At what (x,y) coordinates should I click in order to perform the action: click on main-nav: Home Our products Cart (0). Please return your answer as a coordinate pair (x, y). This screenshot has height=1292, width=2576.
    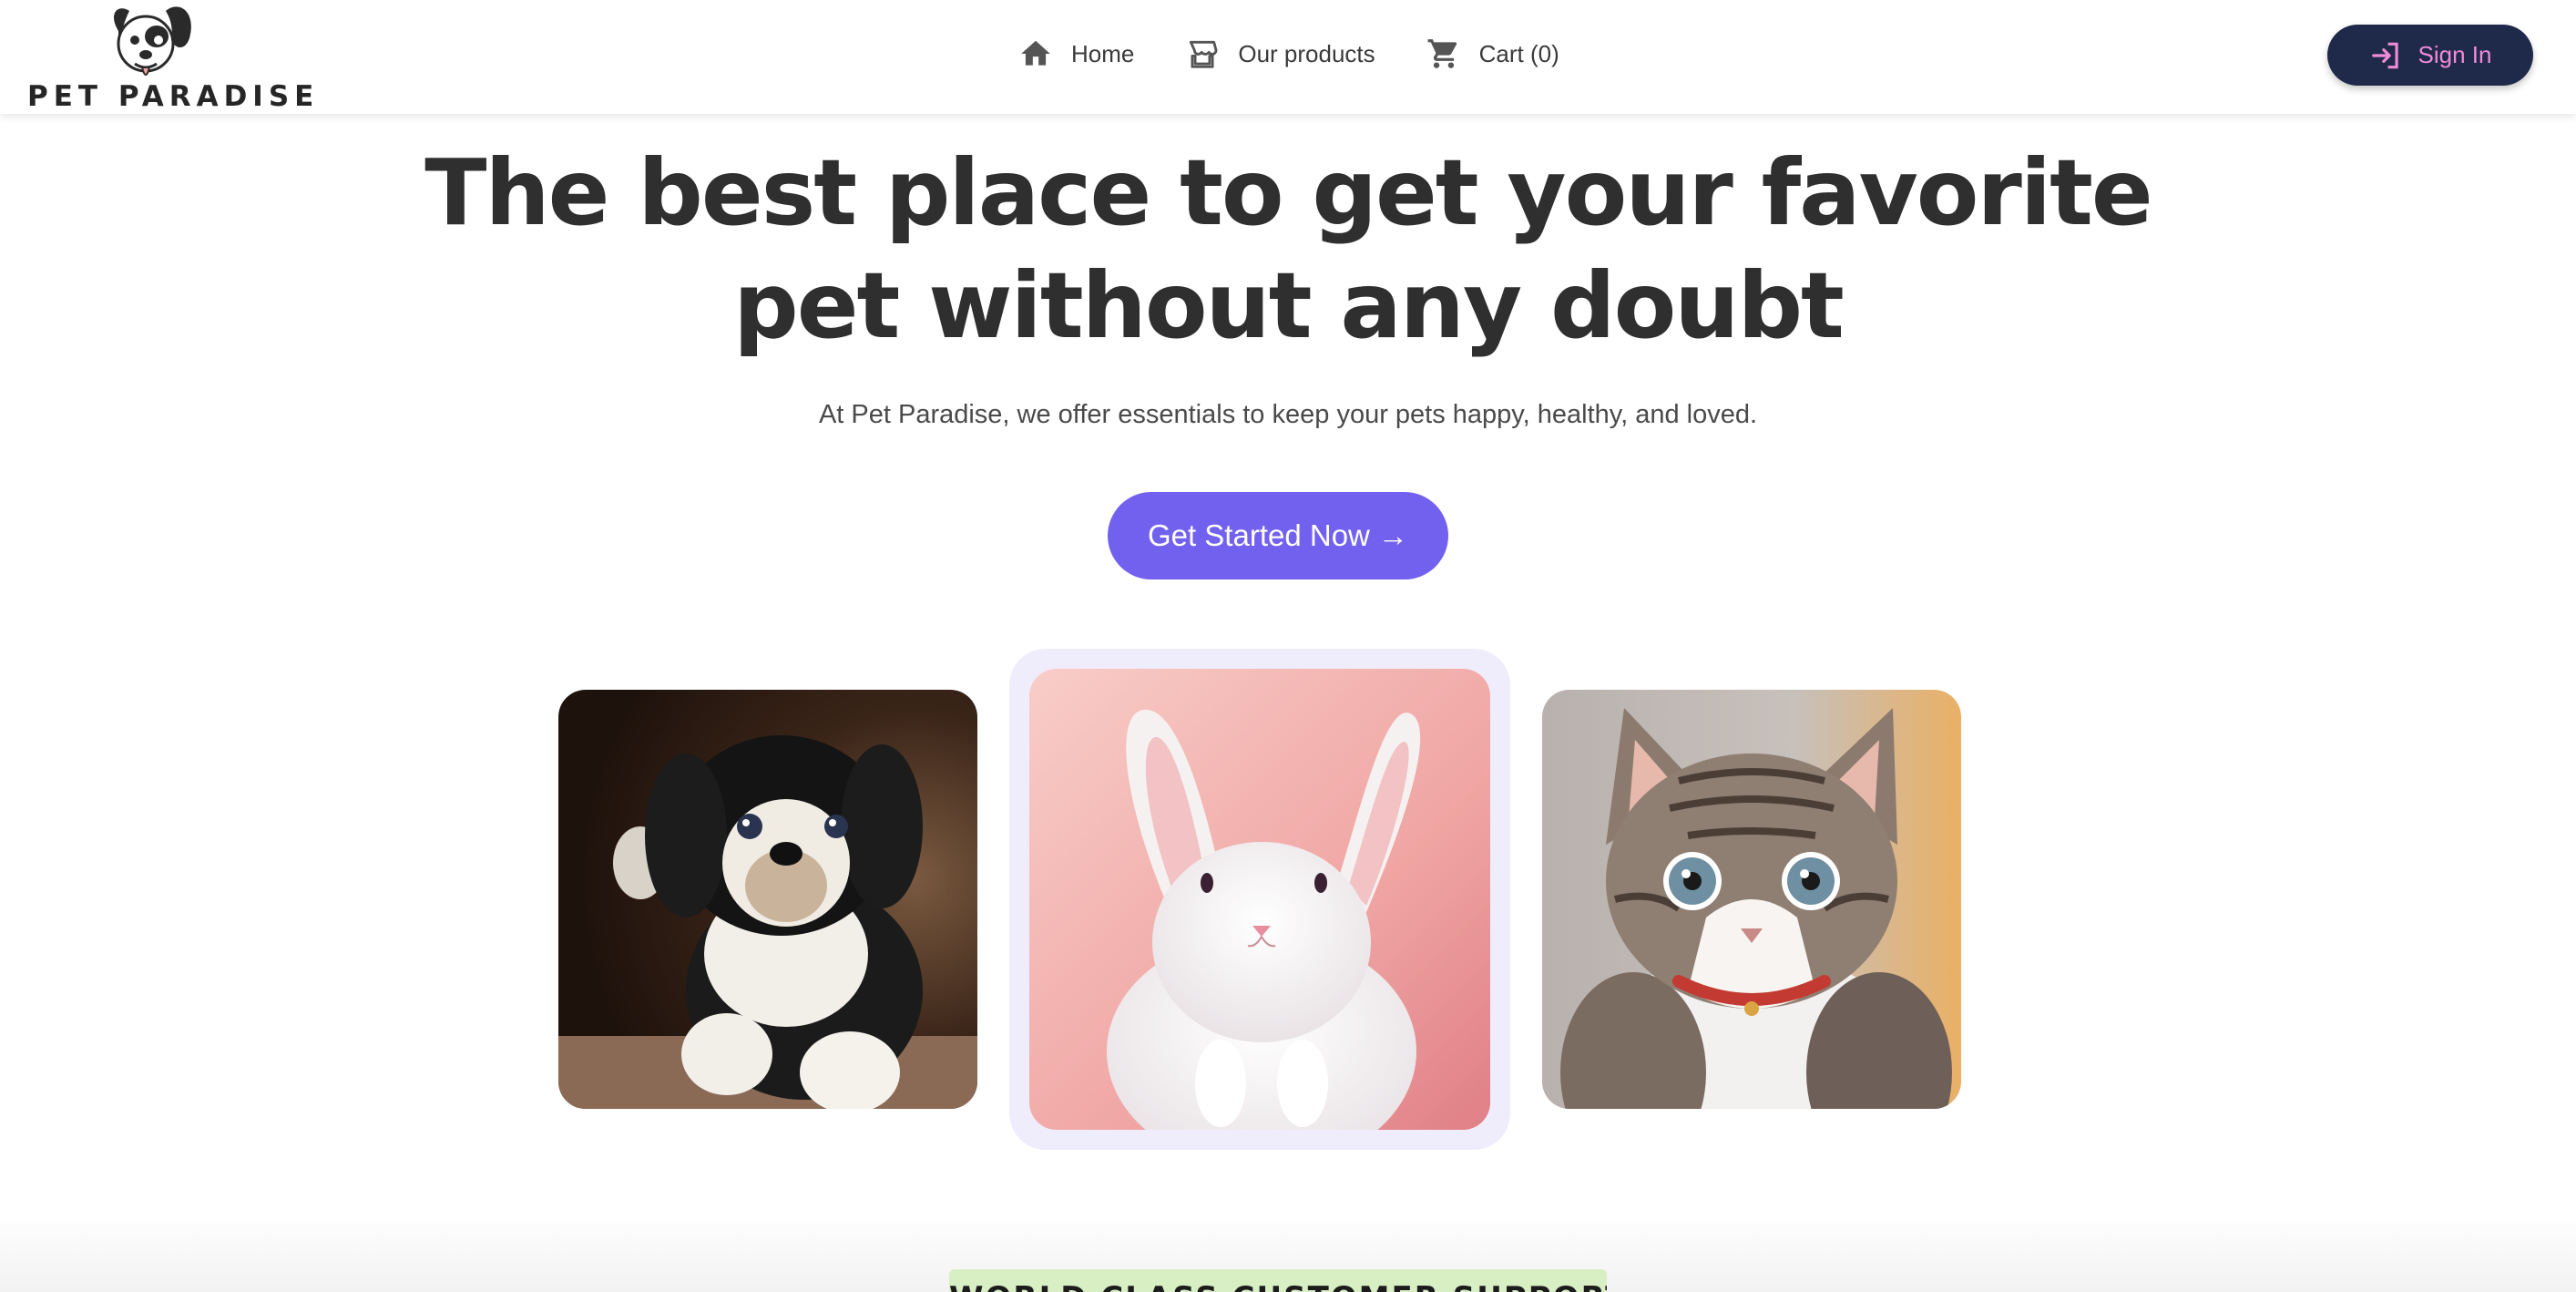
    Looking at the image, I should click on (1288, 54).